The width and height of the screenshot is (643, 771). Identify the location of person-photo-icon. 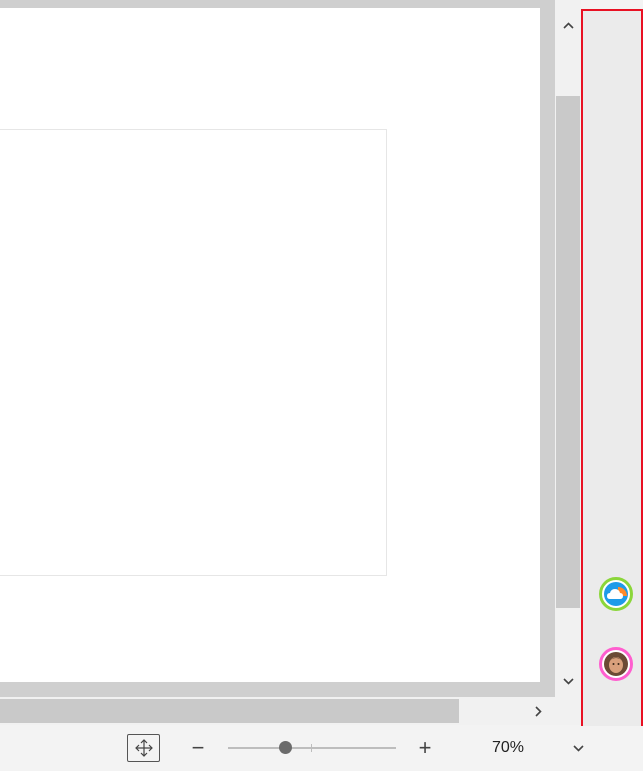
(616, 664).